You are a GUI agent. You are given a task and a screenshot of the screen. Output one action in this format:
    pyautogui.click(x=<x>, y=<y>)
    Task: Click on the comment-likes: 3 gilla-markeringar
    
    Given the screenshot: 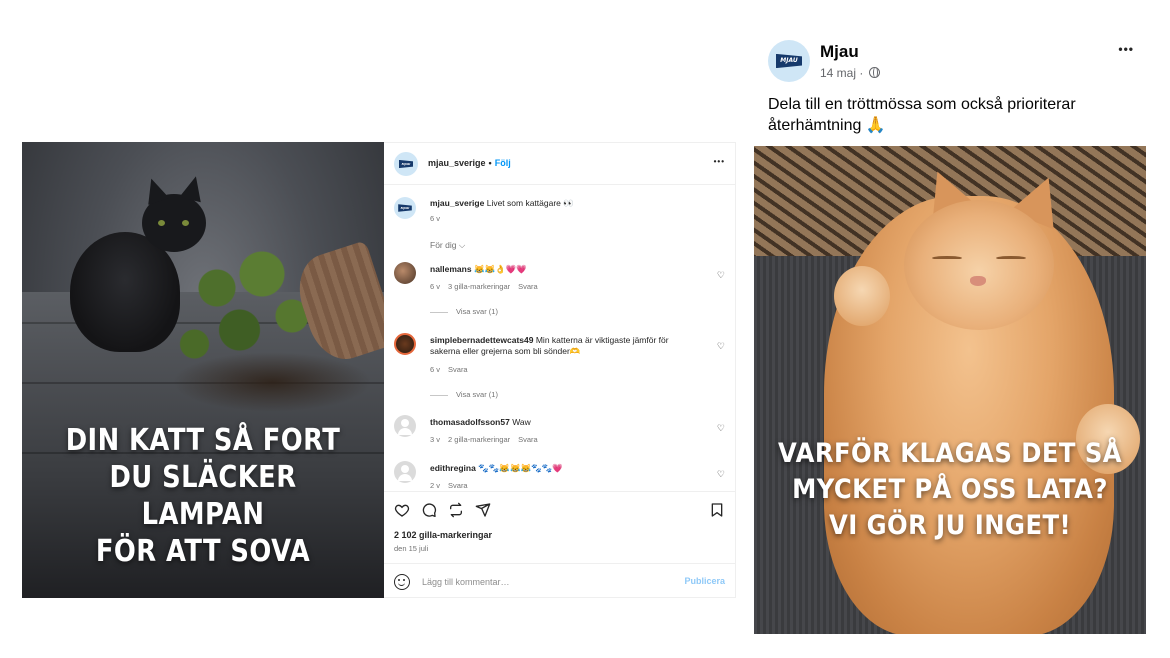 What is the action you would take?
    pyautogui.click(x=479, y=286)
    